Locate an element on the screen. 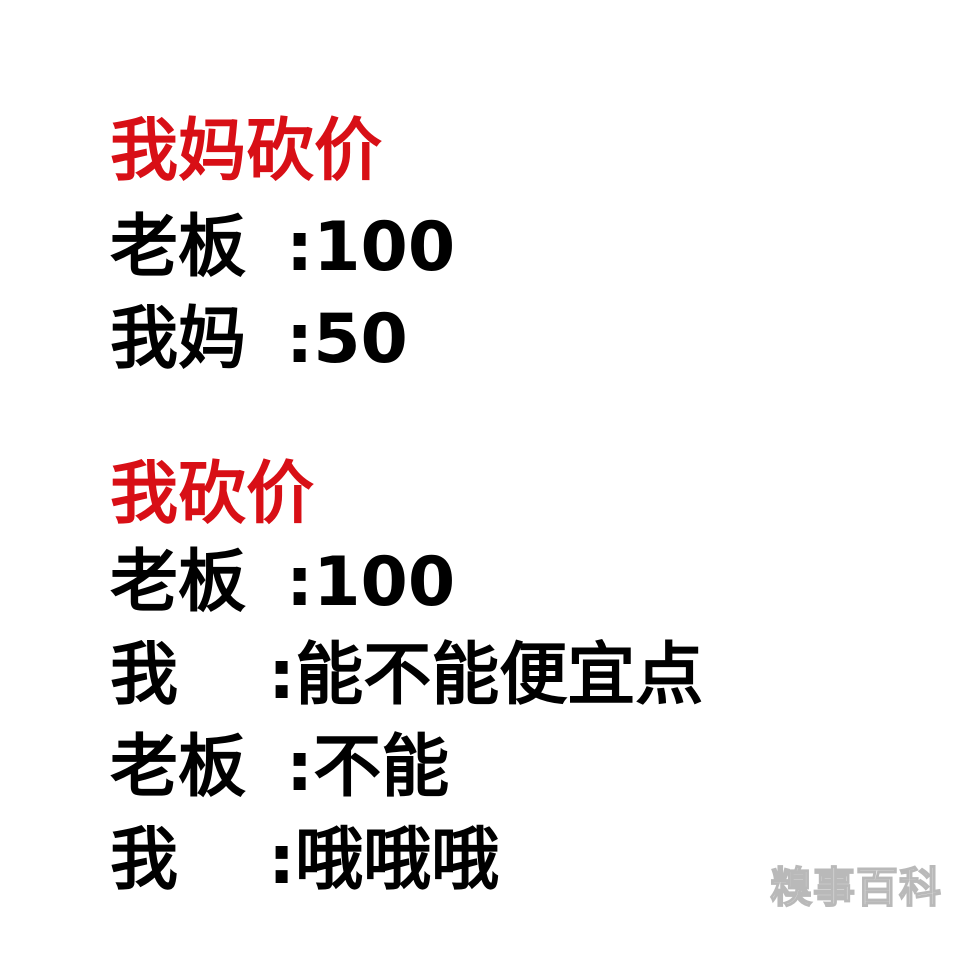 Image resolution: width=960 pixels, height=960 pixels. speaker-label: 我妈 is located at coordinates (178, 339).